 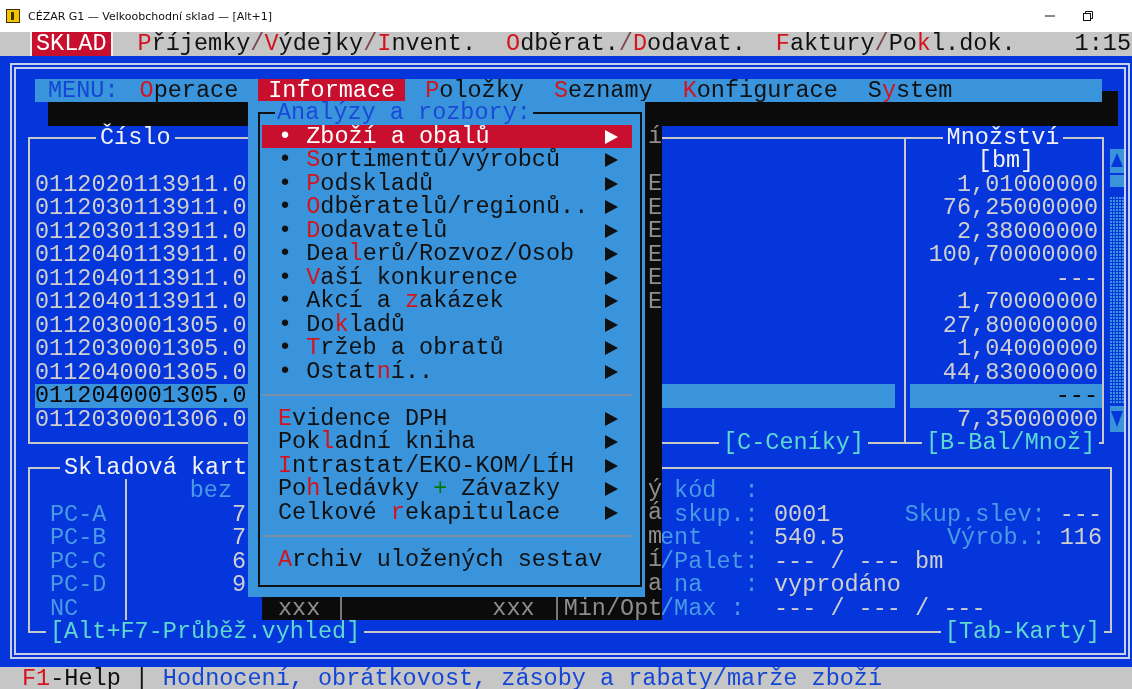 What do you see at coordinates (1080, 514) in the screenshot?
I see `field-value: ---` at bounding box center [1080, 514].